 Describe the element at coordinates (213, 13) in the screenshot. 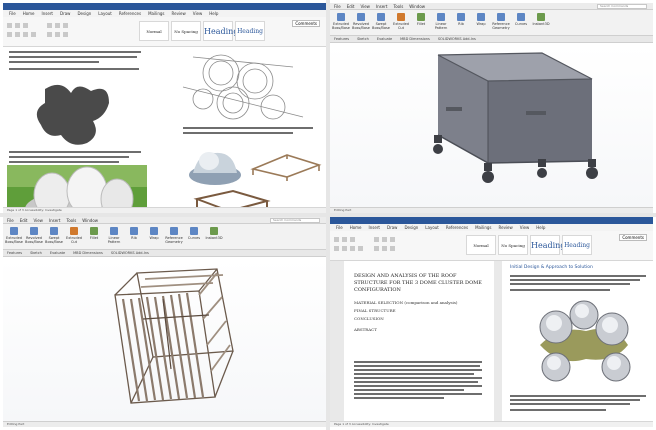

I see `menu-help: Help` at that location.